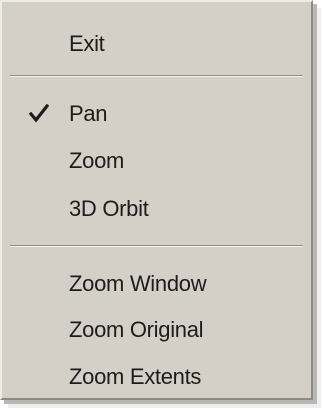  What do you see at coordinates (156, 114) in the screenshot?
I see `menu-item-pan: Pan` at bounding box center [156, 114].